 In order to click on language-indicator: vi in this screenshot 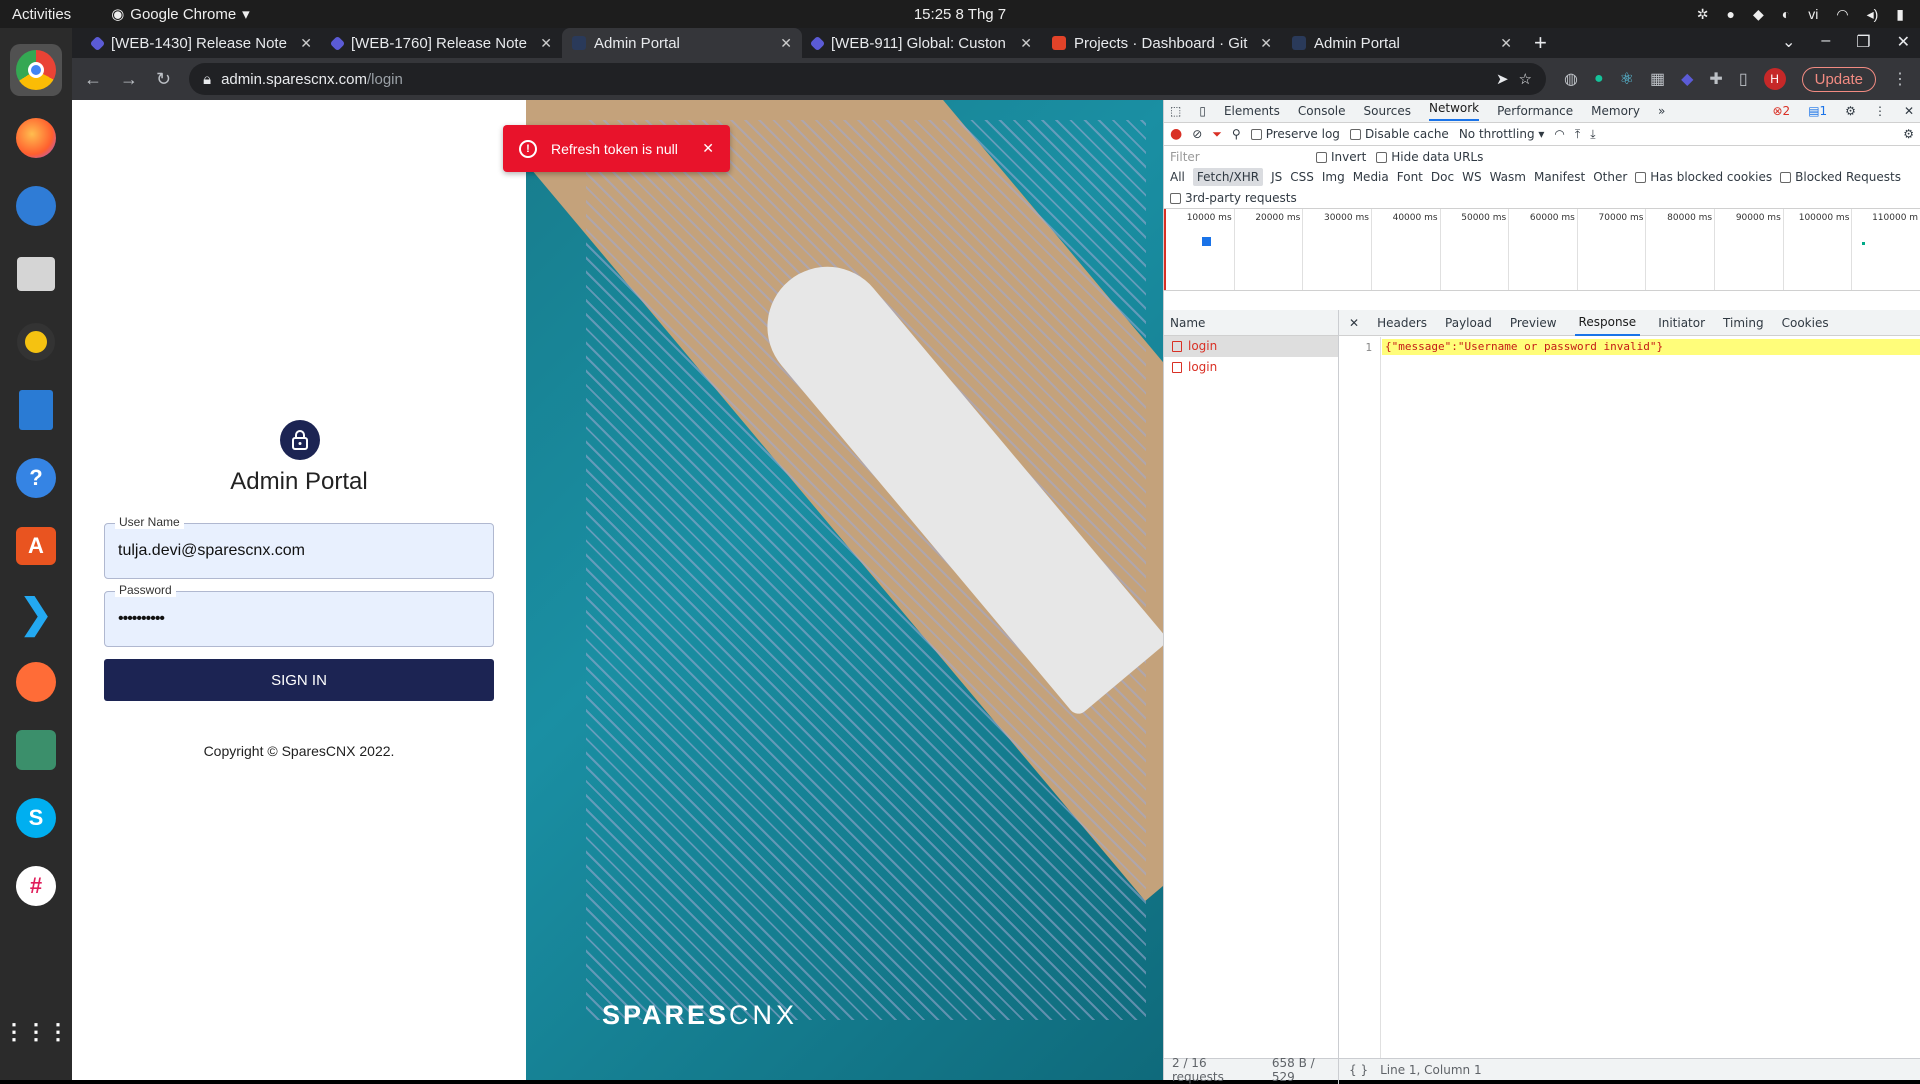, I will do `click(1813, 14)`.